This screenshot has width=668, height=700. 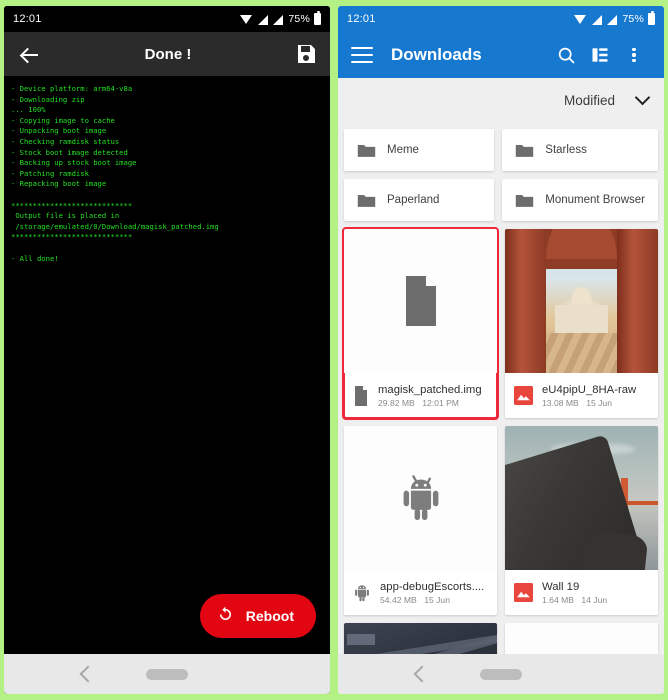 What do you see at coordinates (398, 599) in the screenshot?
I see `file-size: 54.42 MB` at bounding box center [398, 599].